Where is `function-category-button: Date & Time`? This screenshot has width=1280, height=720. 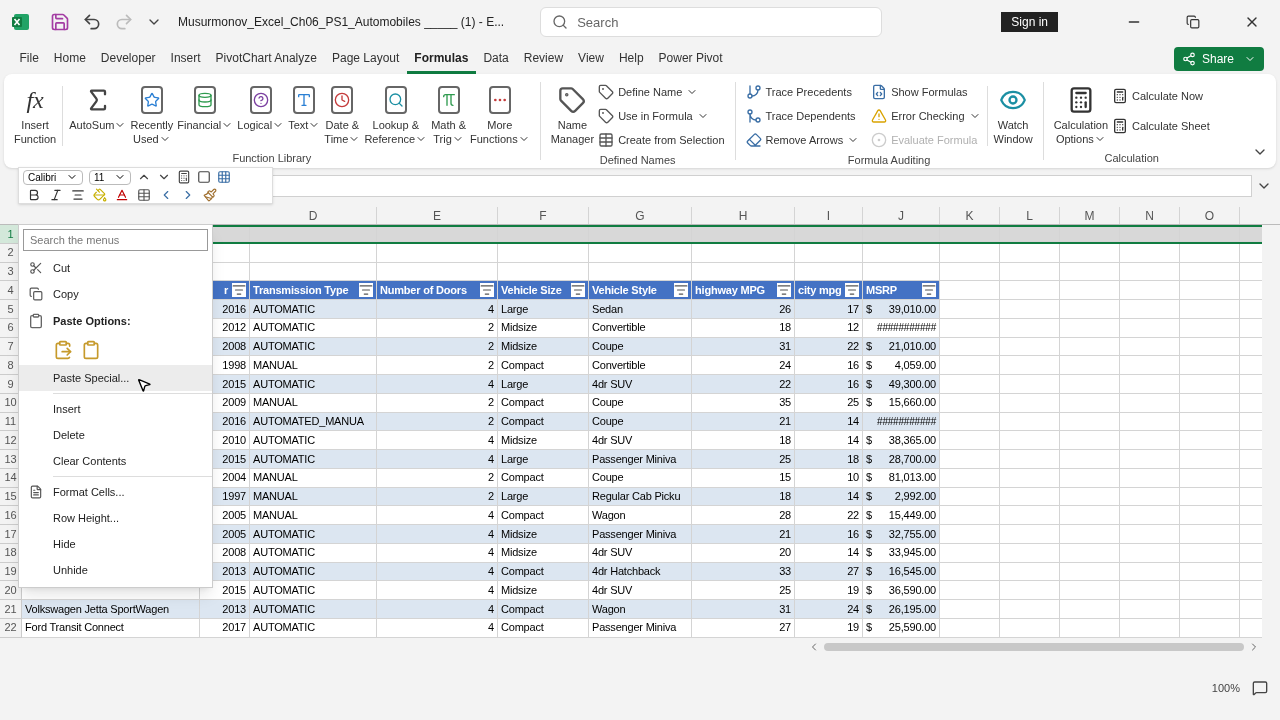 function-category-button: Date & Time is located at coordinates (342, 114).